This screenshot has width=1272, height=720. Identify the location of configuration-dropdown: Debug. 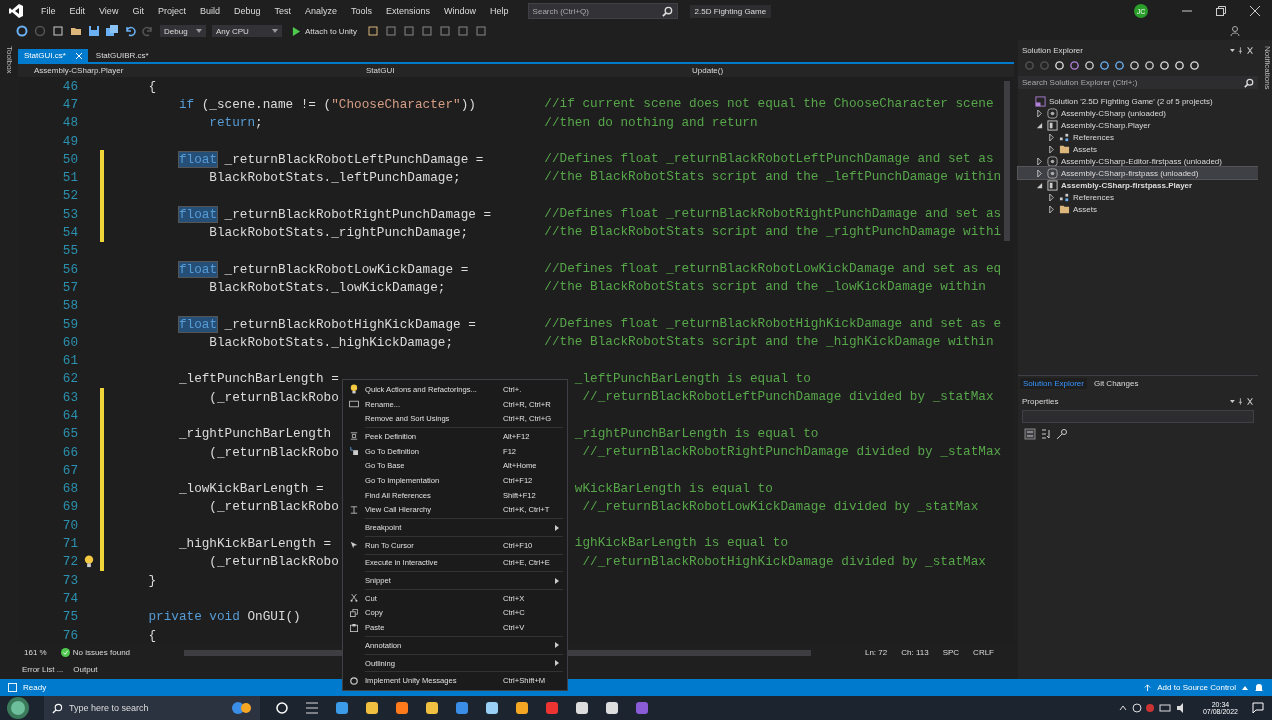
(183, 31).